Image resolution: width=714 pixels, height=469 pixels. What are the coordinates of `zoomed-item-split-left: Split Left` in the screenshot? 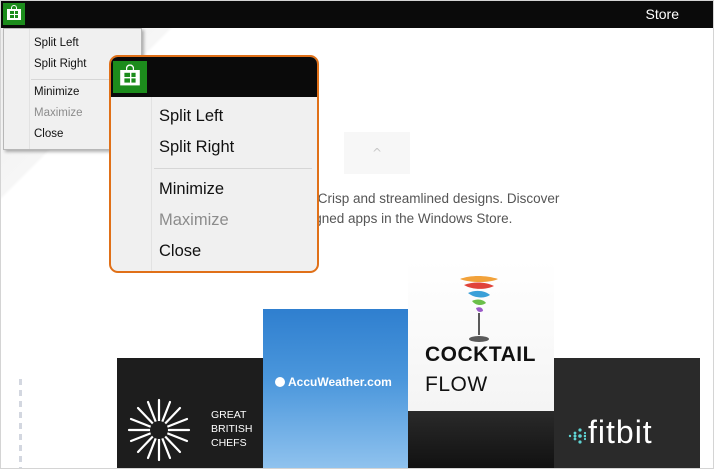 It's located at (191, 116).